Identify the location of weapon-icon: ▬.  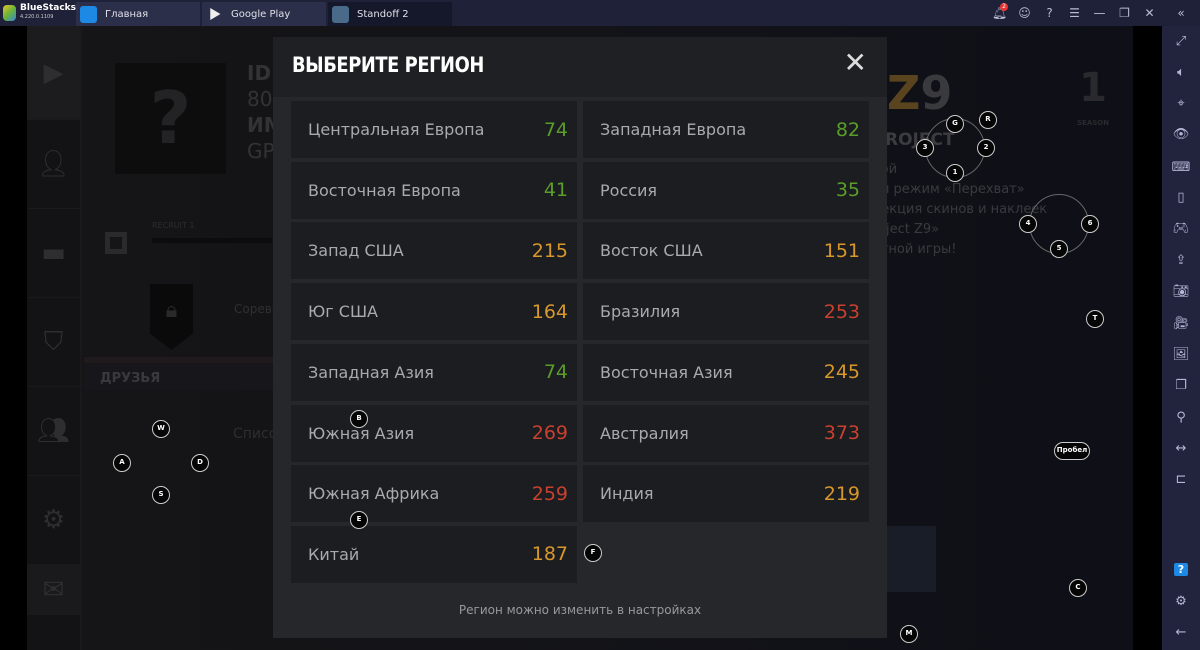
(53, 253).